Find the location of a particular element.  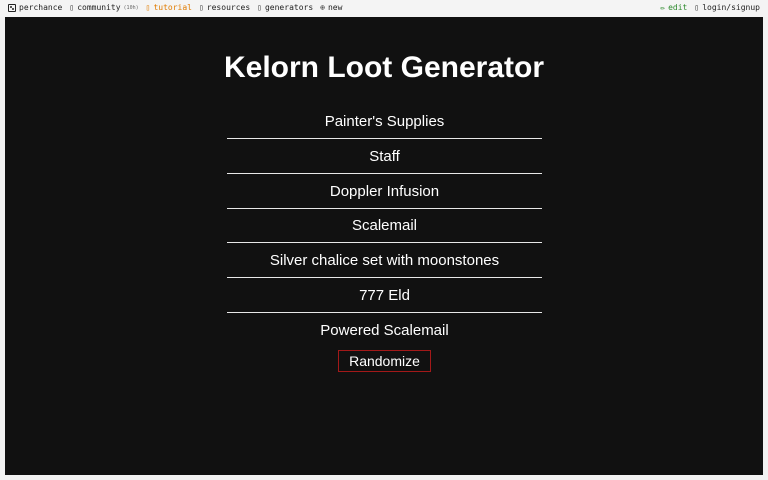

plus-circle-icon: ⊕ is located at coordinates (322, 7).